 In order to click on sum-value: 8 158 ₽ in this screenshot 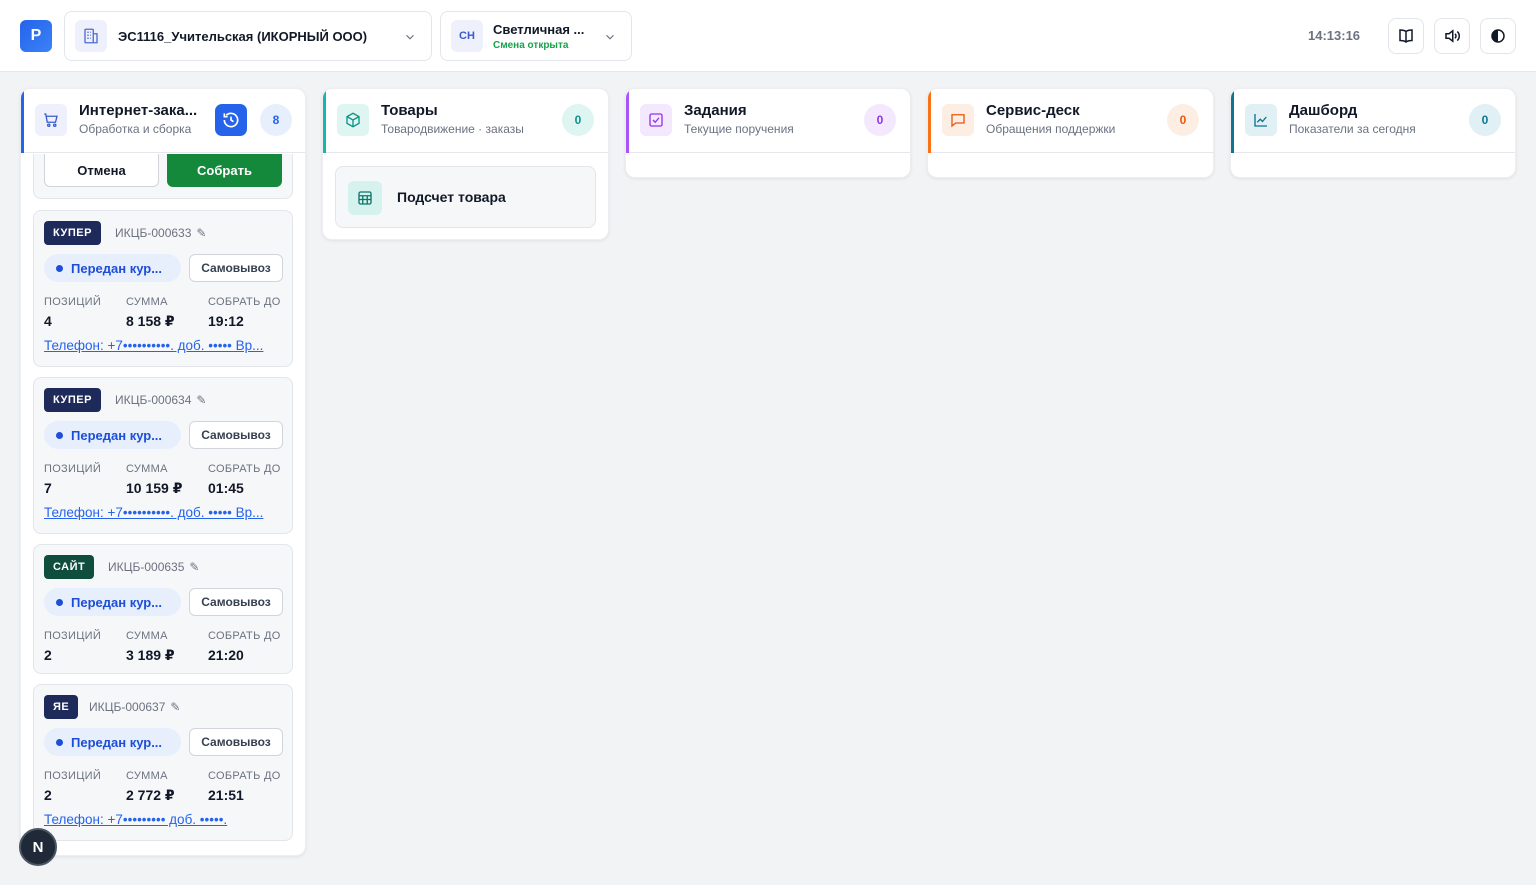, I will do `click(150, 321)`.